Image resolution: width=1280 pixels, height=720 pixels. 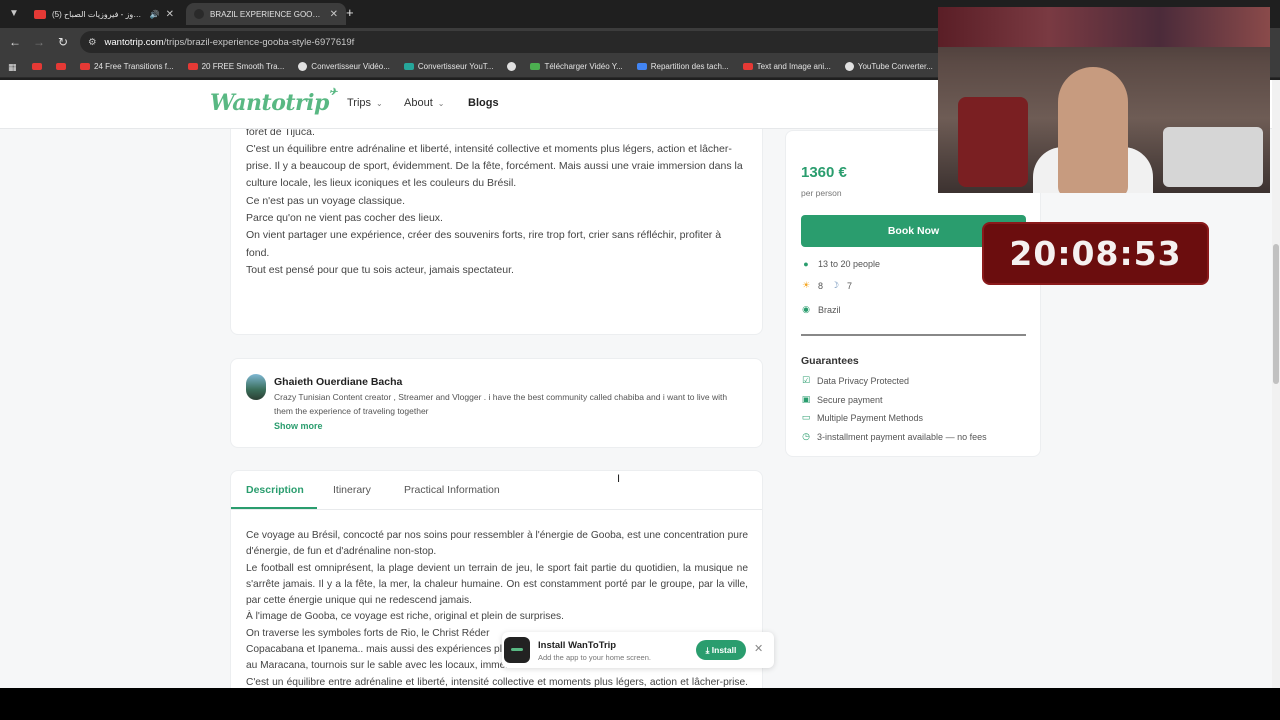 What do you see at coordinates (298, 426) in the screenshot?
I see `show-more-link: Show more` at bounding box center [298, 426].